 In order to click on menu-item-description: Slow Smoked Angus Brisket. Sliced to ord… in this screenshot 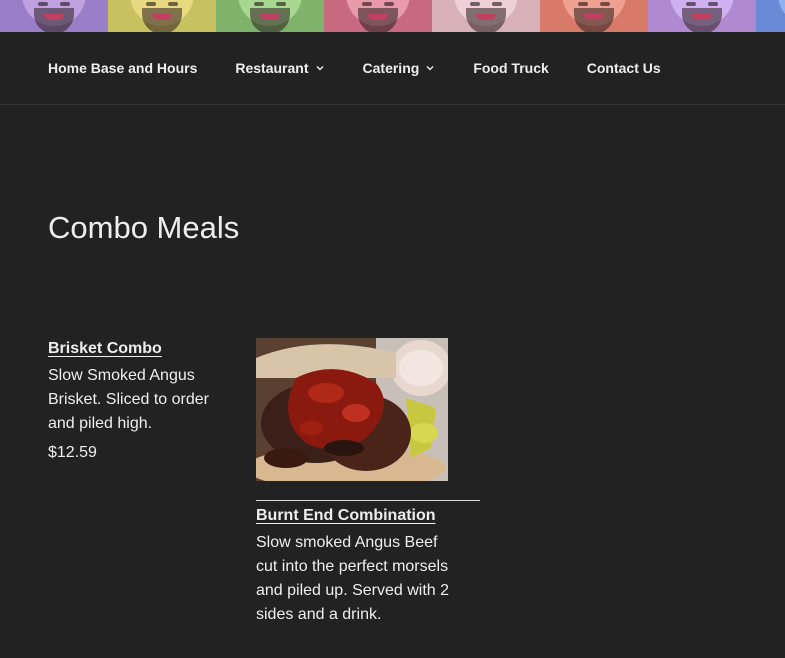, I will do `click(128, 399)`.